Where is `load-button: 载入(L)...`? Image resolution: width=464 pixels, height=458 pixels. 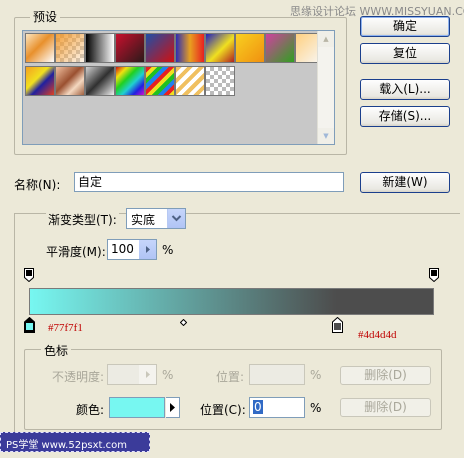 load-button: 载入(L)... is located at coordinates (405, 89).